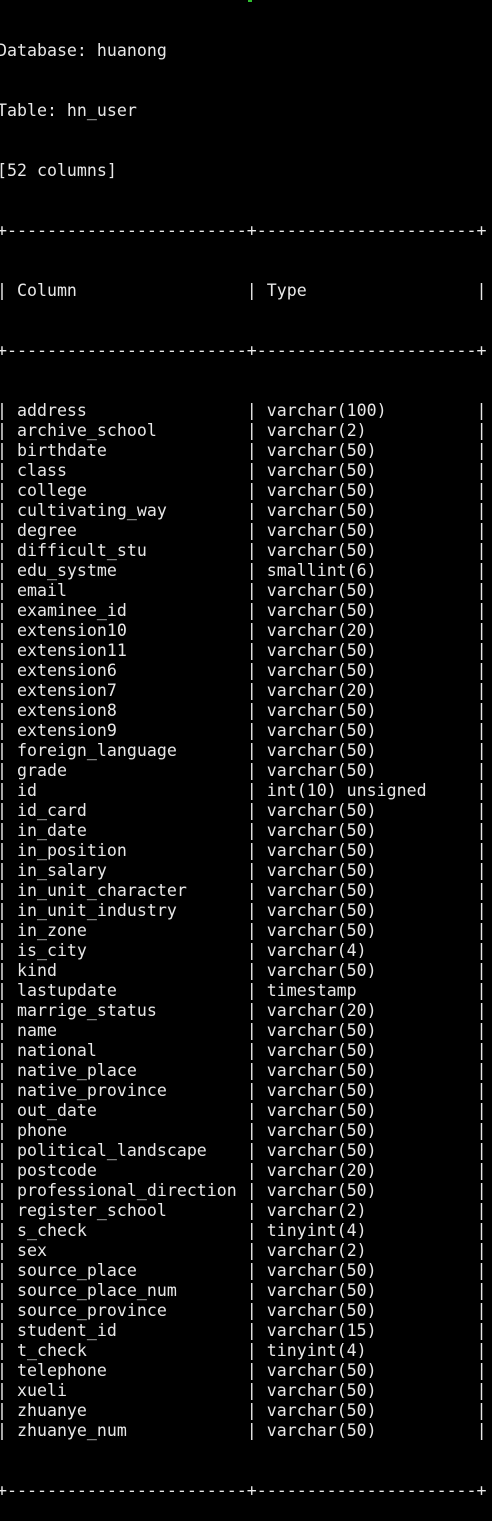  I want to click on column-name-cell: class, so click(41, 470).